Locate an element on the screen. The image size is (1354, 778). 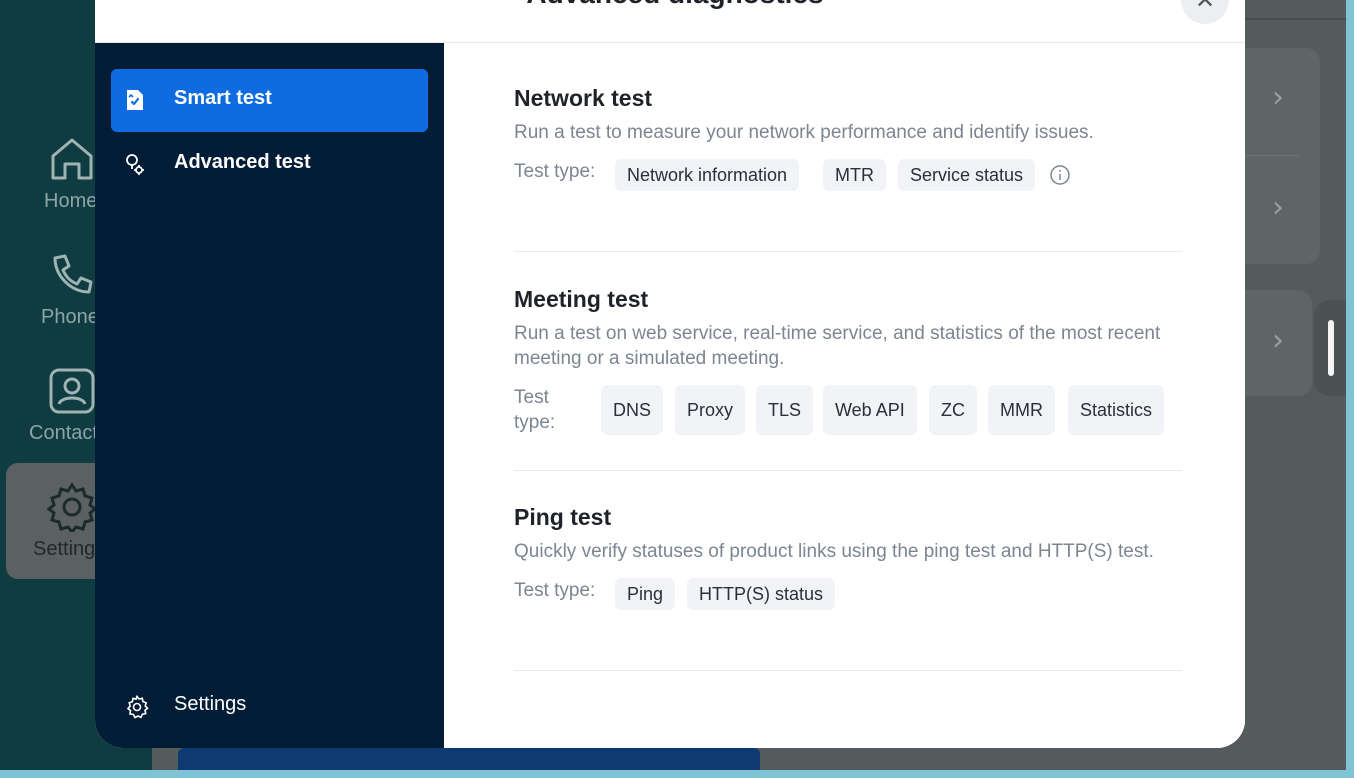
contacts-icon is located at coordinates (72, 391).